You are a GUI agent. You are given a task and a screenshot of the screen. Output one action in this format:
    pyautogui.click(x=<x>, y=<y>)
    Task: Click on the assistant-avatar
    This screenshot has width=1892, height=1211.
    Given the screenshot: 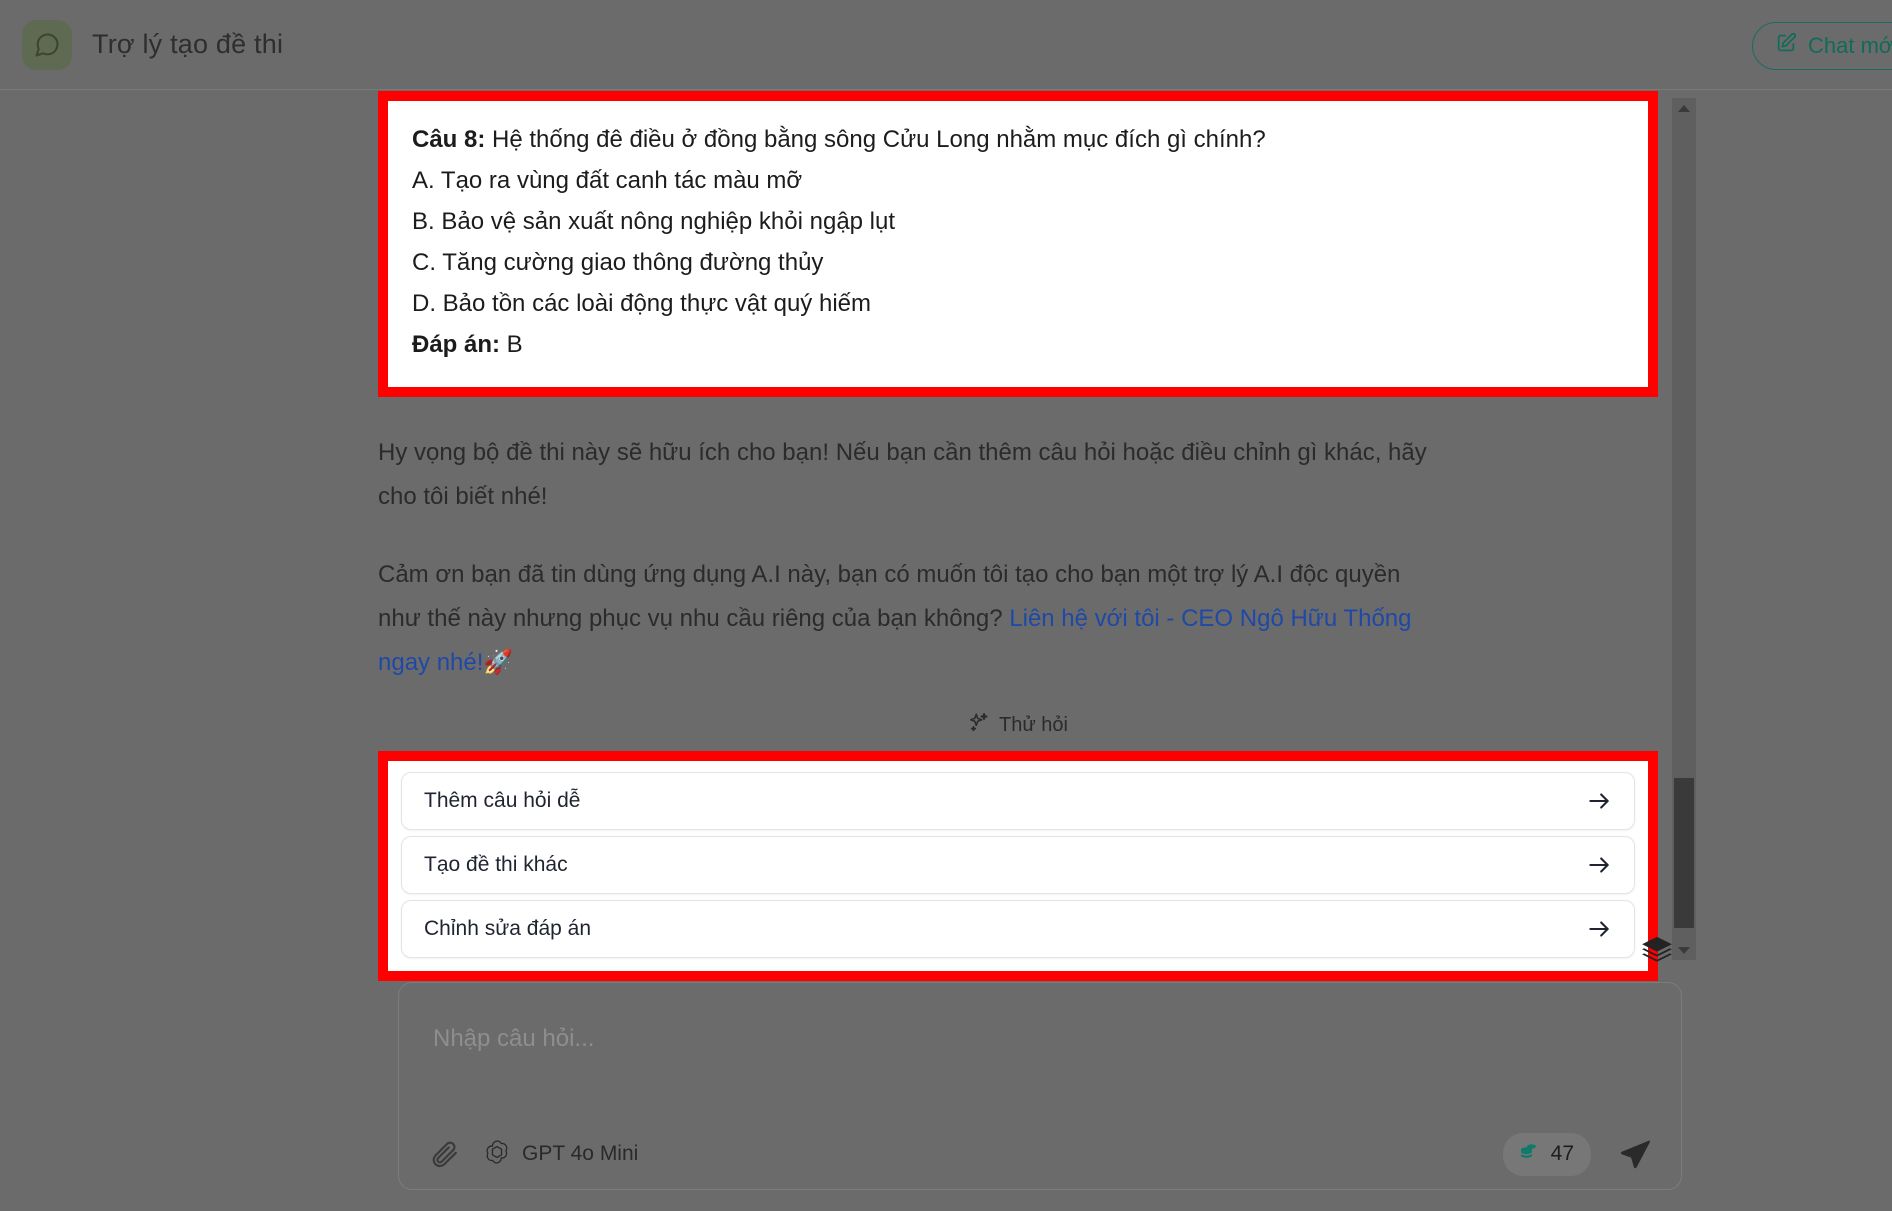 What is the action you would take?
    pyautogui.click(x=47, y=44)
    